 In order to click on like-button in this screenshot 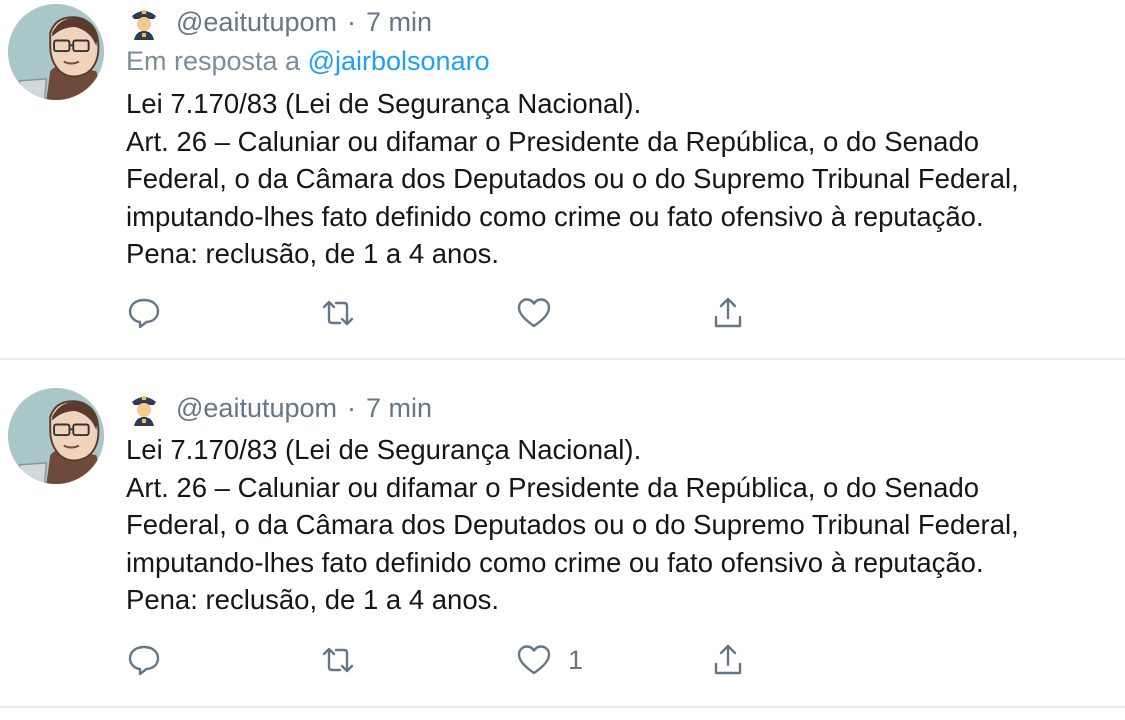, I will do `click(534, 313)`.